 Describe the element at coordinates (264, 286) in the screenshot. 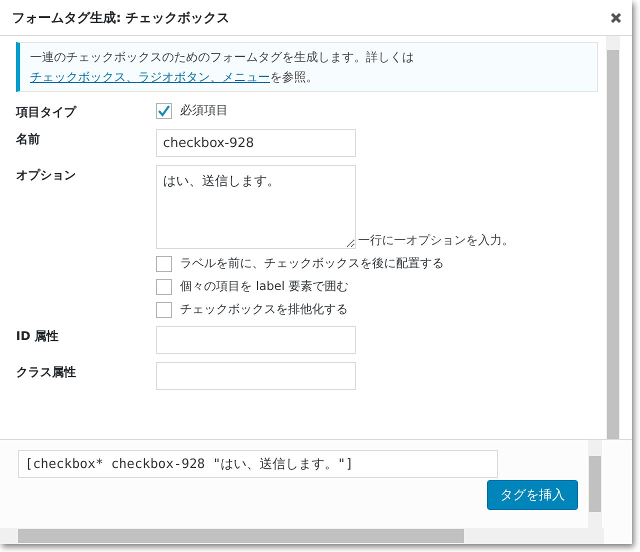

I see `checkbox-label: 個々の項目を label 要素で囲む` at that location.